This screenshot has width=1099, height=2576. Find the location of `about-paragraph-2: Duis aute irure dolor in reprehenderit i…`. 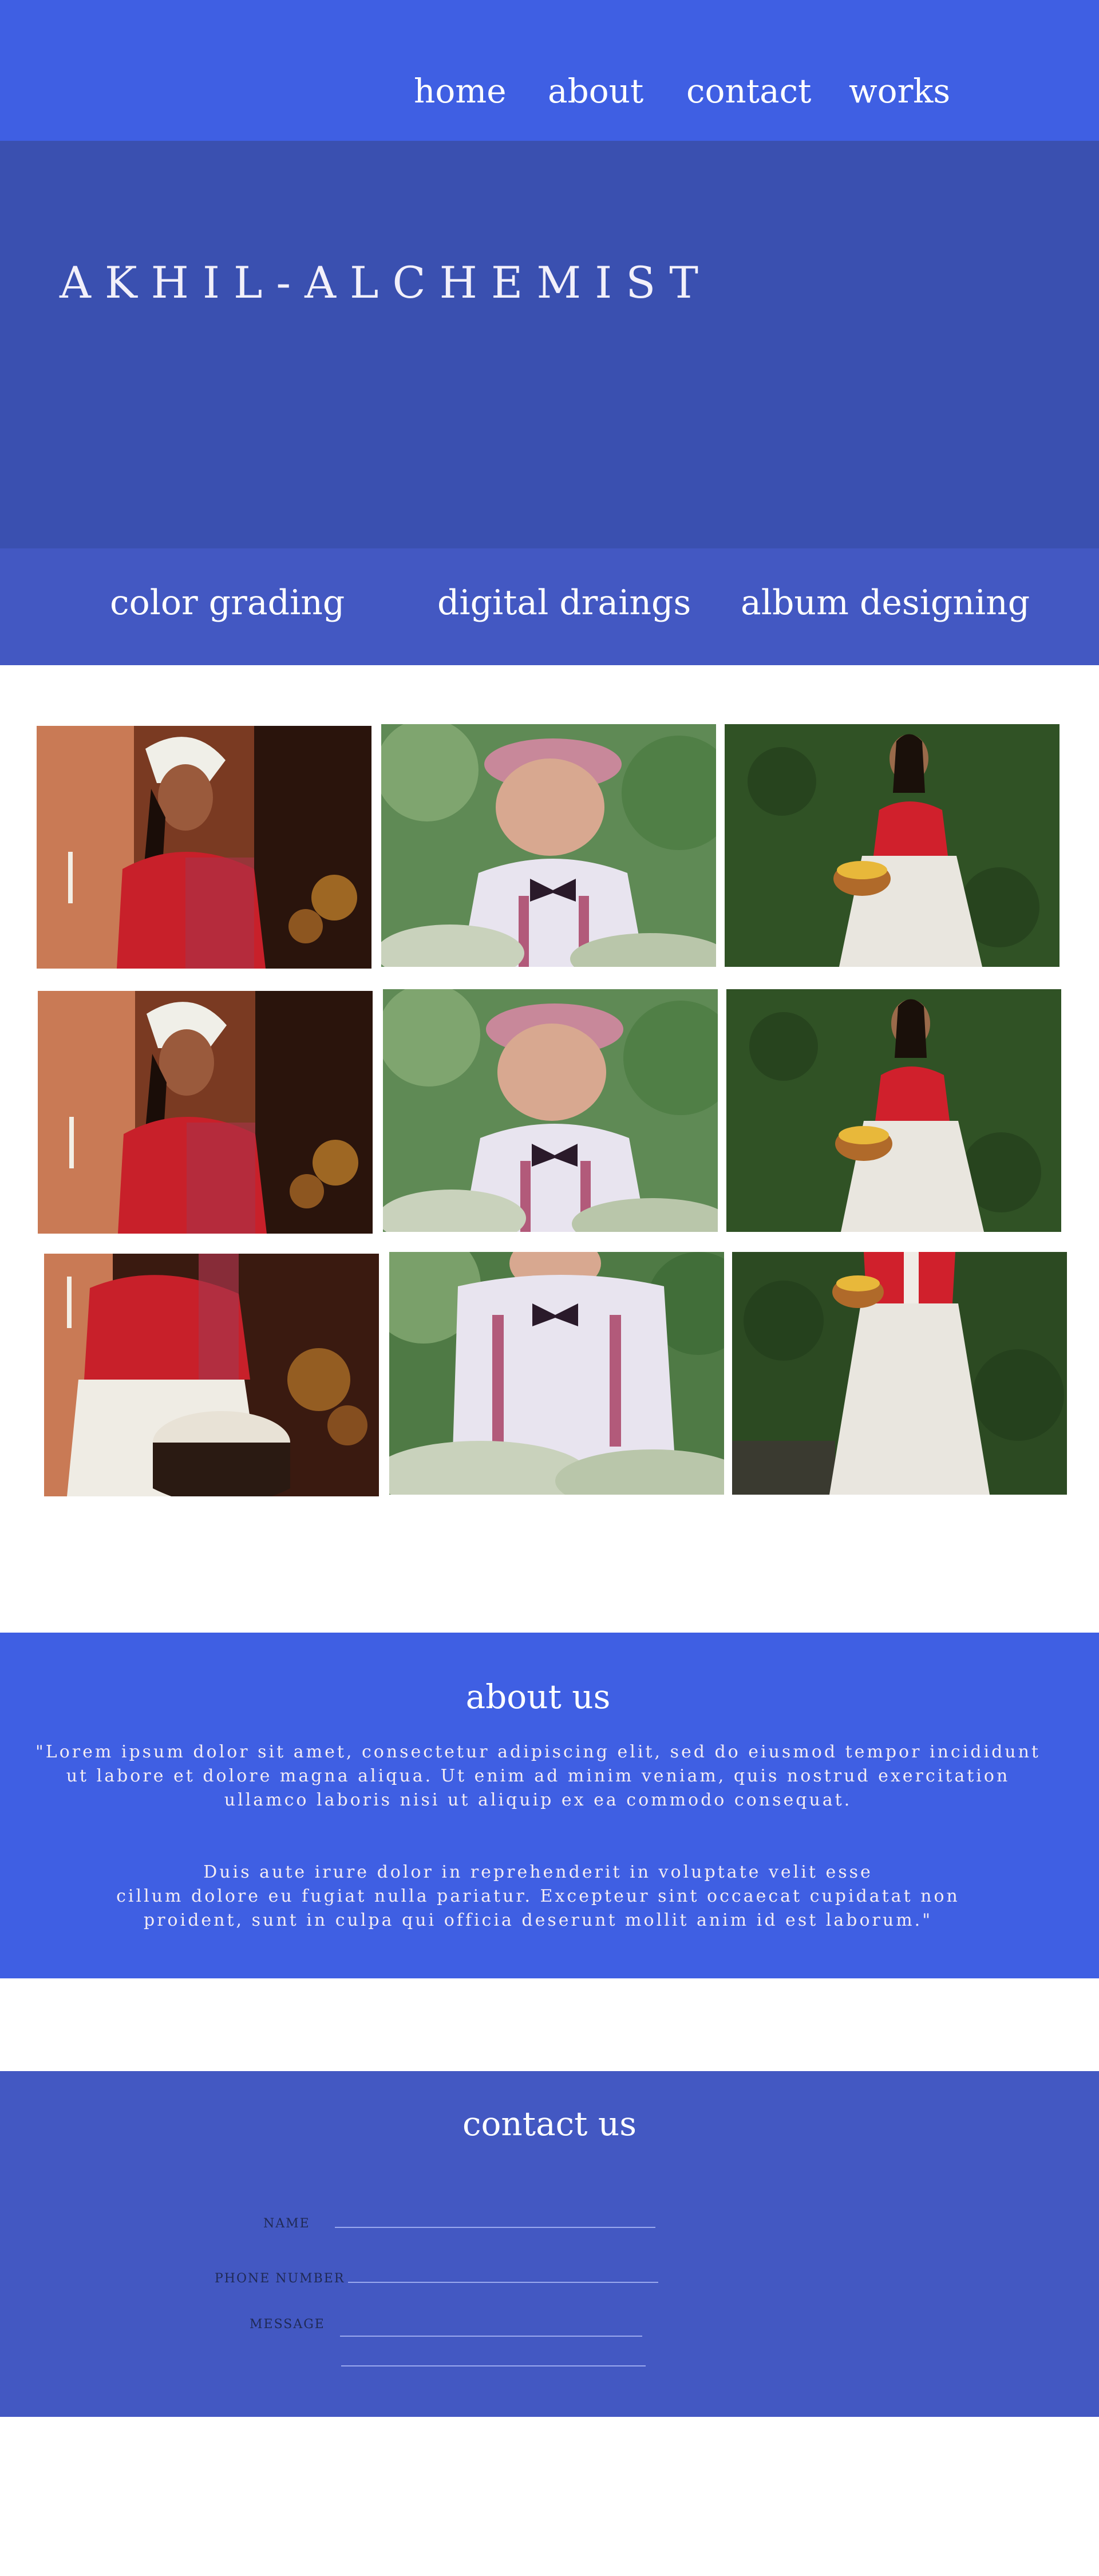

about-paragraph-2: Duis aute irure dolor in reprehenderit i… is located at coordinates (538, 1896).